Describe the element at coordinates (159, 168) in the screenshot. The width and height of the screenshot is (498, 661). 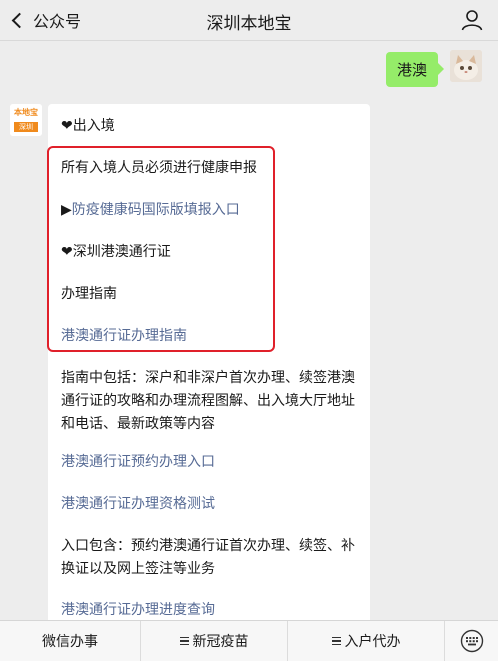
I see `health-declaration-text: 所有入境人员必须进行健康申报` at that location.